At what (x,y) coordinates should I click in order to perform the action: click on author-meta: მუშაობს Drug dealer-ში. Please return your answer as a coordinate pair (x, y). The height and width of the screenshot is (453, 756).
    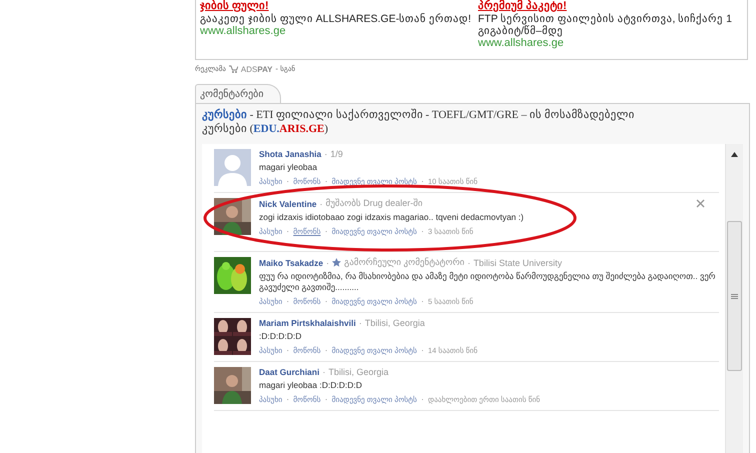
    Looking at the image, I should click on (374, 203).